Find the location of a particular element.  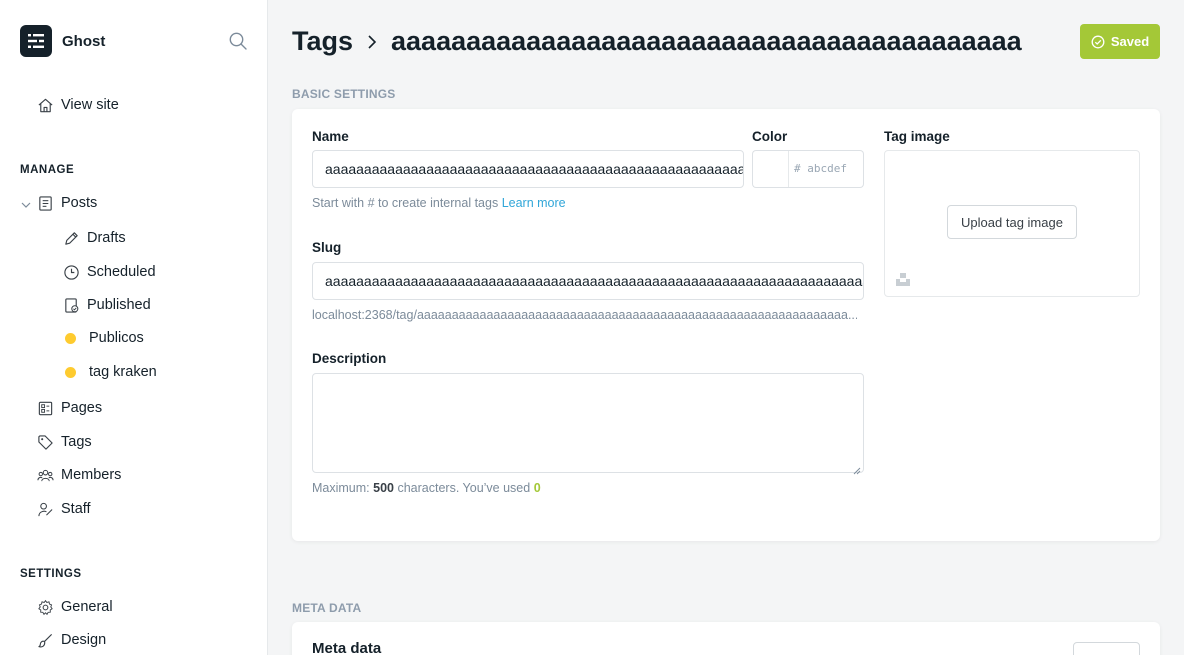

sidebar-item-tag-kraken: tag kraken is located at coordinates (109, 372).